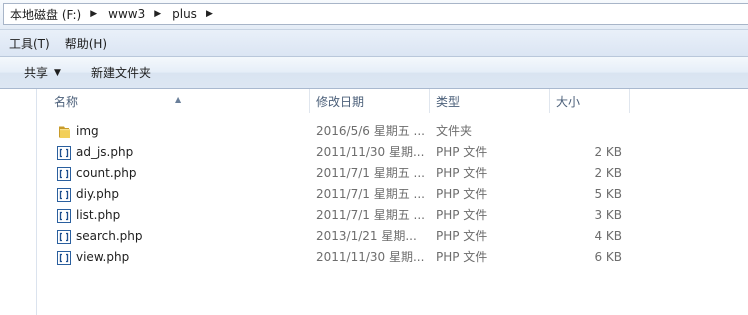 This screenshot has height=315, width=748. Describe the element at coordinates (590, 101) in the screenshot. I see `column-header-size: 大小` at that location.